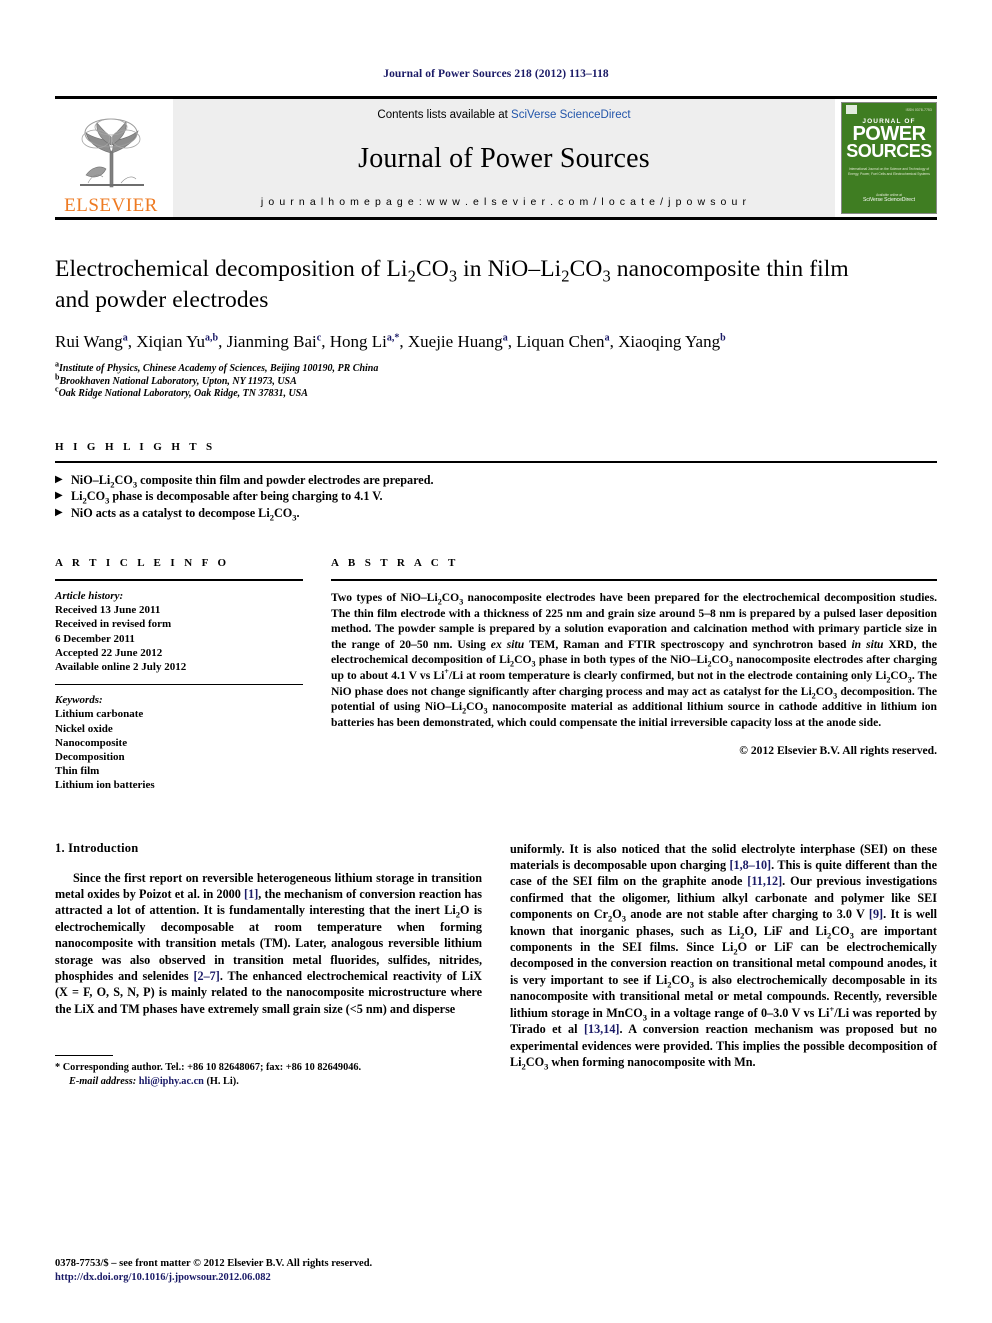 The width and height of the screenshot is (992, 1323). I want to click on email-note: E-mail address: hli@iphy.ac.cn (H. Li)., so click(268, 1082).